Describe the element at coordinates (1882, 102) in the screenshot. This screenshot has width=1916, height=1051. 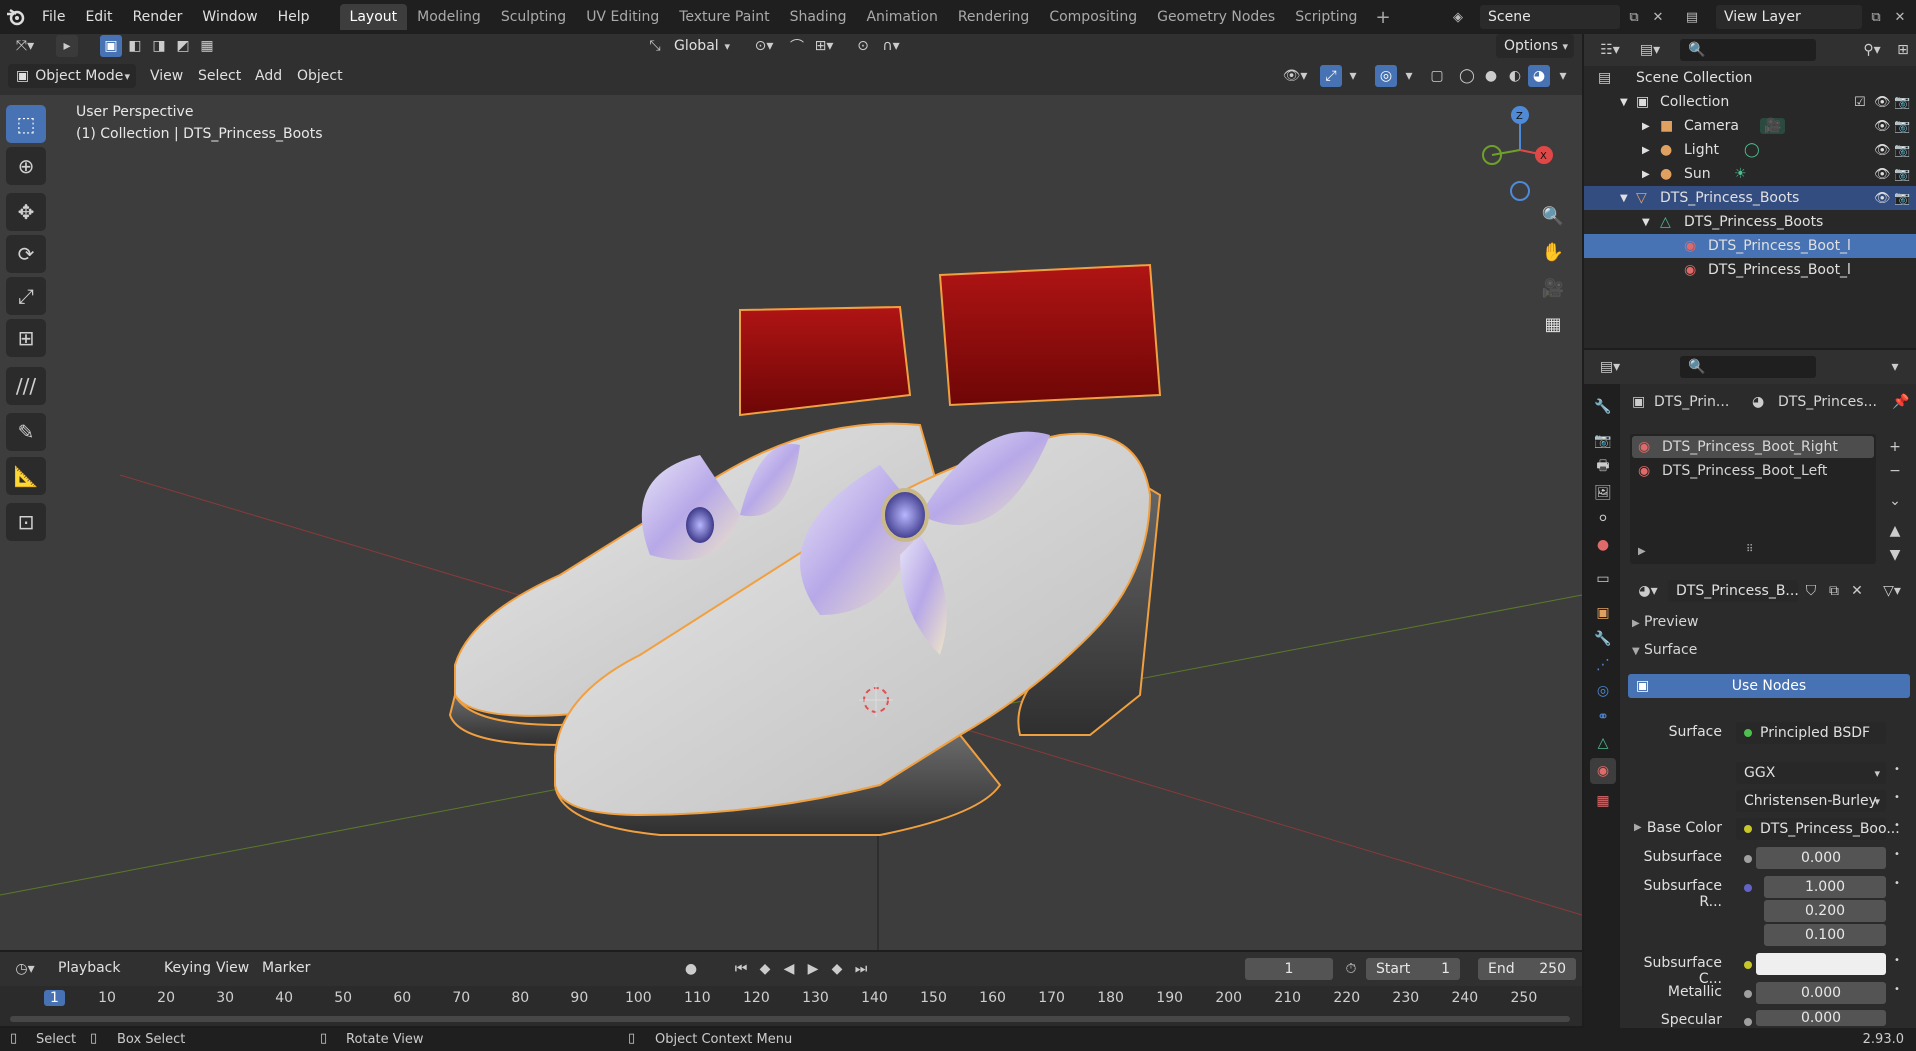
I see `eye-icon: 👁` at that location.